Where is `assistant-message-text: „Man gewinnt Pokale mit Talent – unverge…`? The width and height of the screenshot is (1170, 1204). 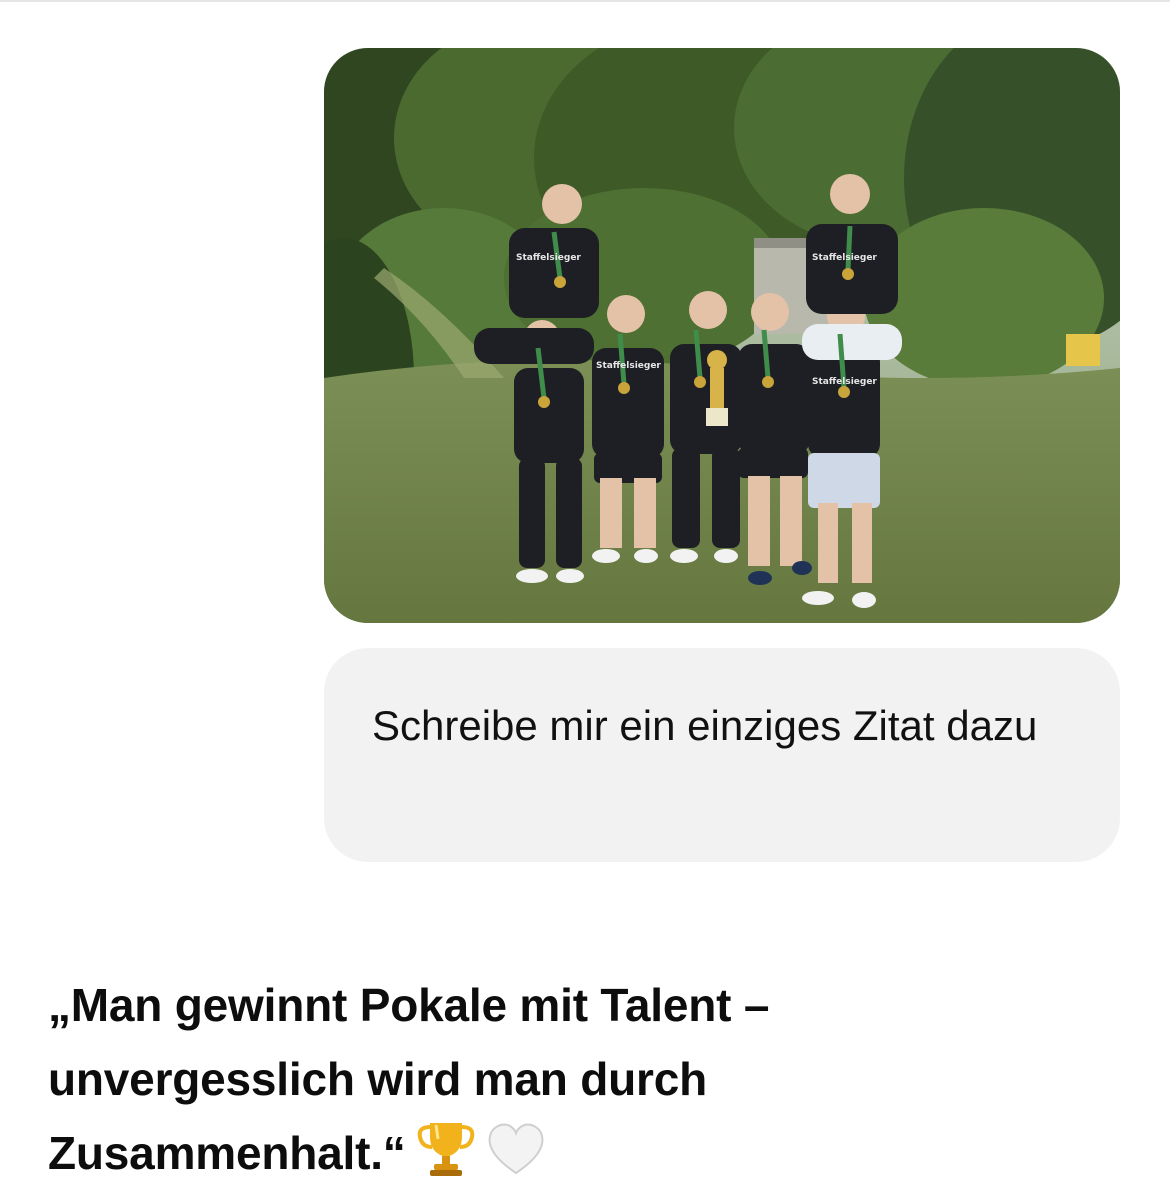
assistant-message-text: „Man gewinnt Pokale mit Talent – unverge… is located at coordinates (409, 1079).